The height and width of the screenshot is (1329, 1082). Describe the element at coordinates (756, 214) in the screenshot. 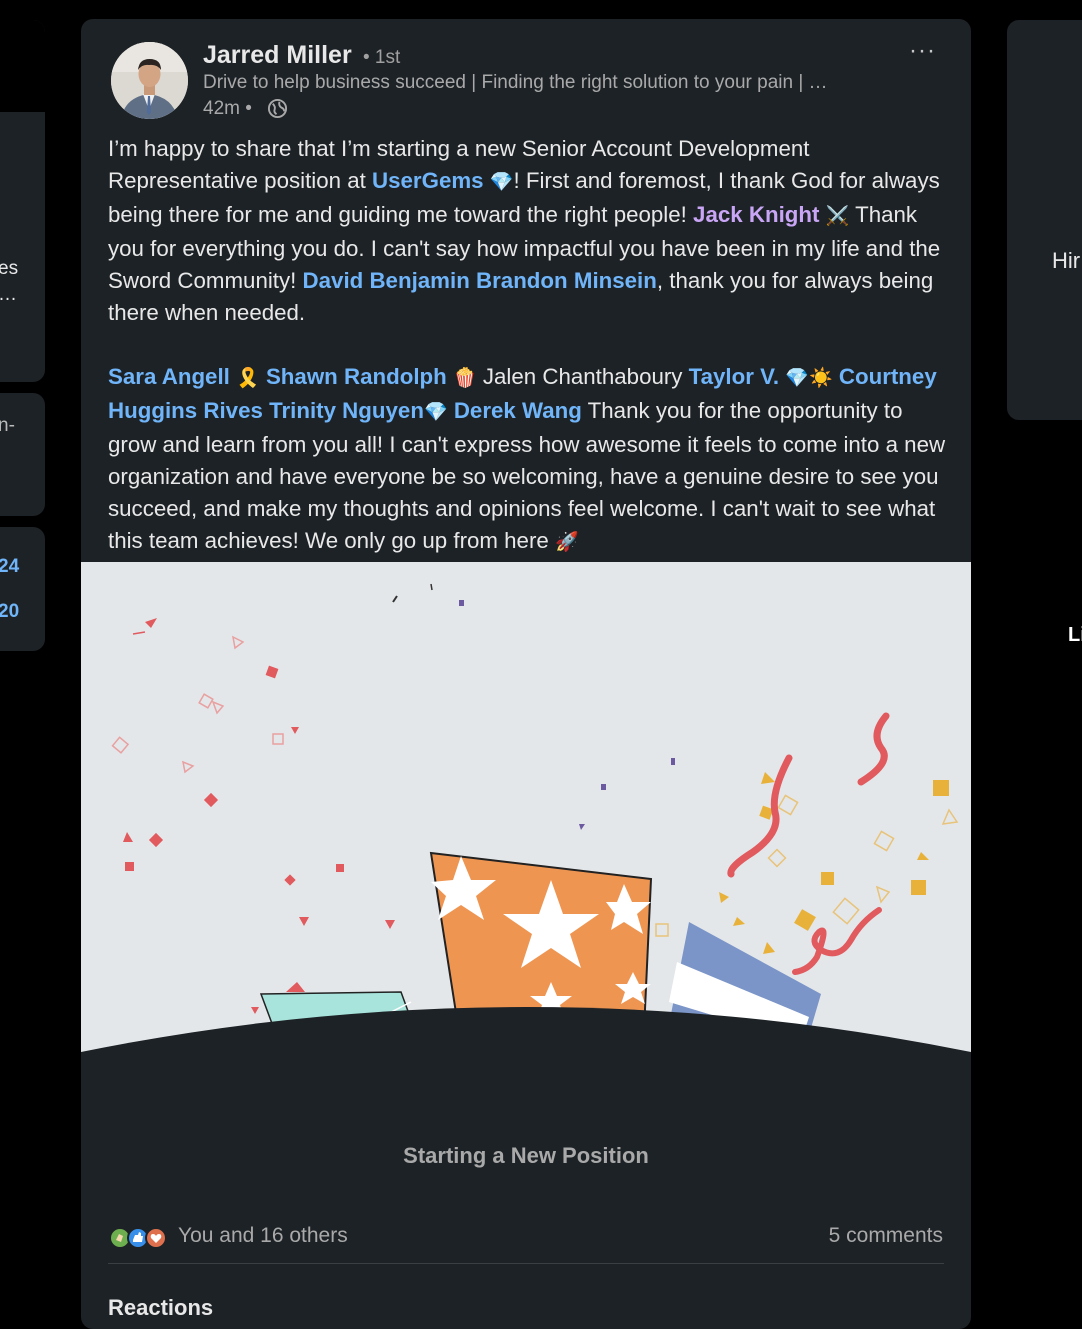

I see `mention-jack-knight: Jack Knight` at that location.